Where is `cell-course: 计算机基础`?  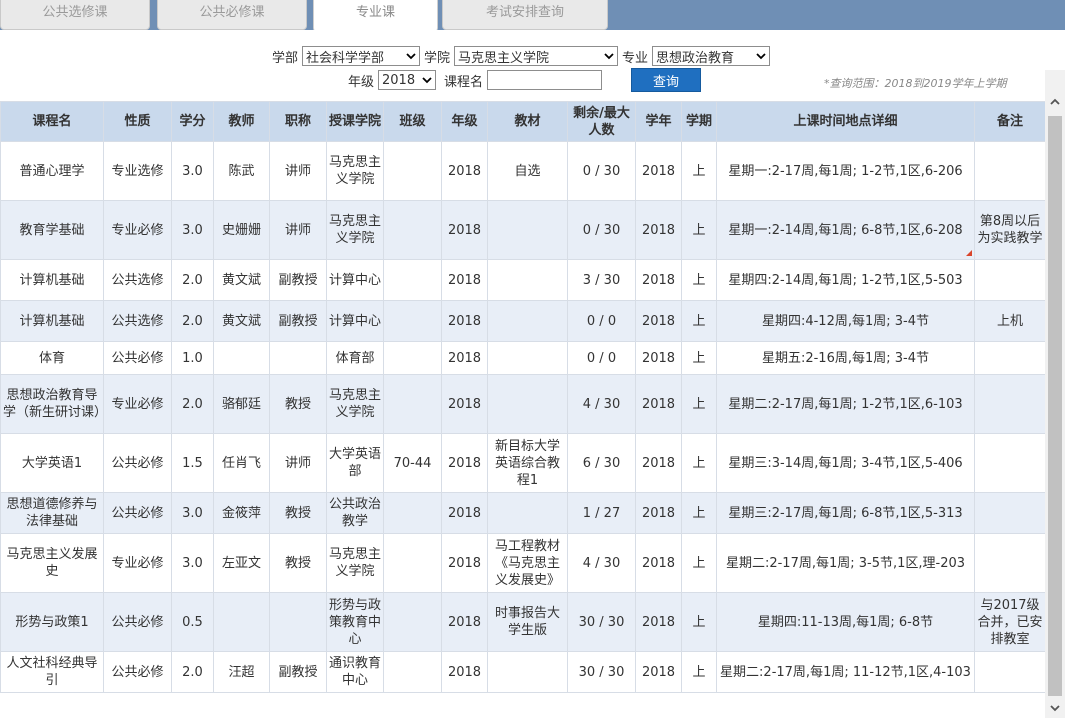 cell-course: 计算机基础 is located at coordinates (52, 280).